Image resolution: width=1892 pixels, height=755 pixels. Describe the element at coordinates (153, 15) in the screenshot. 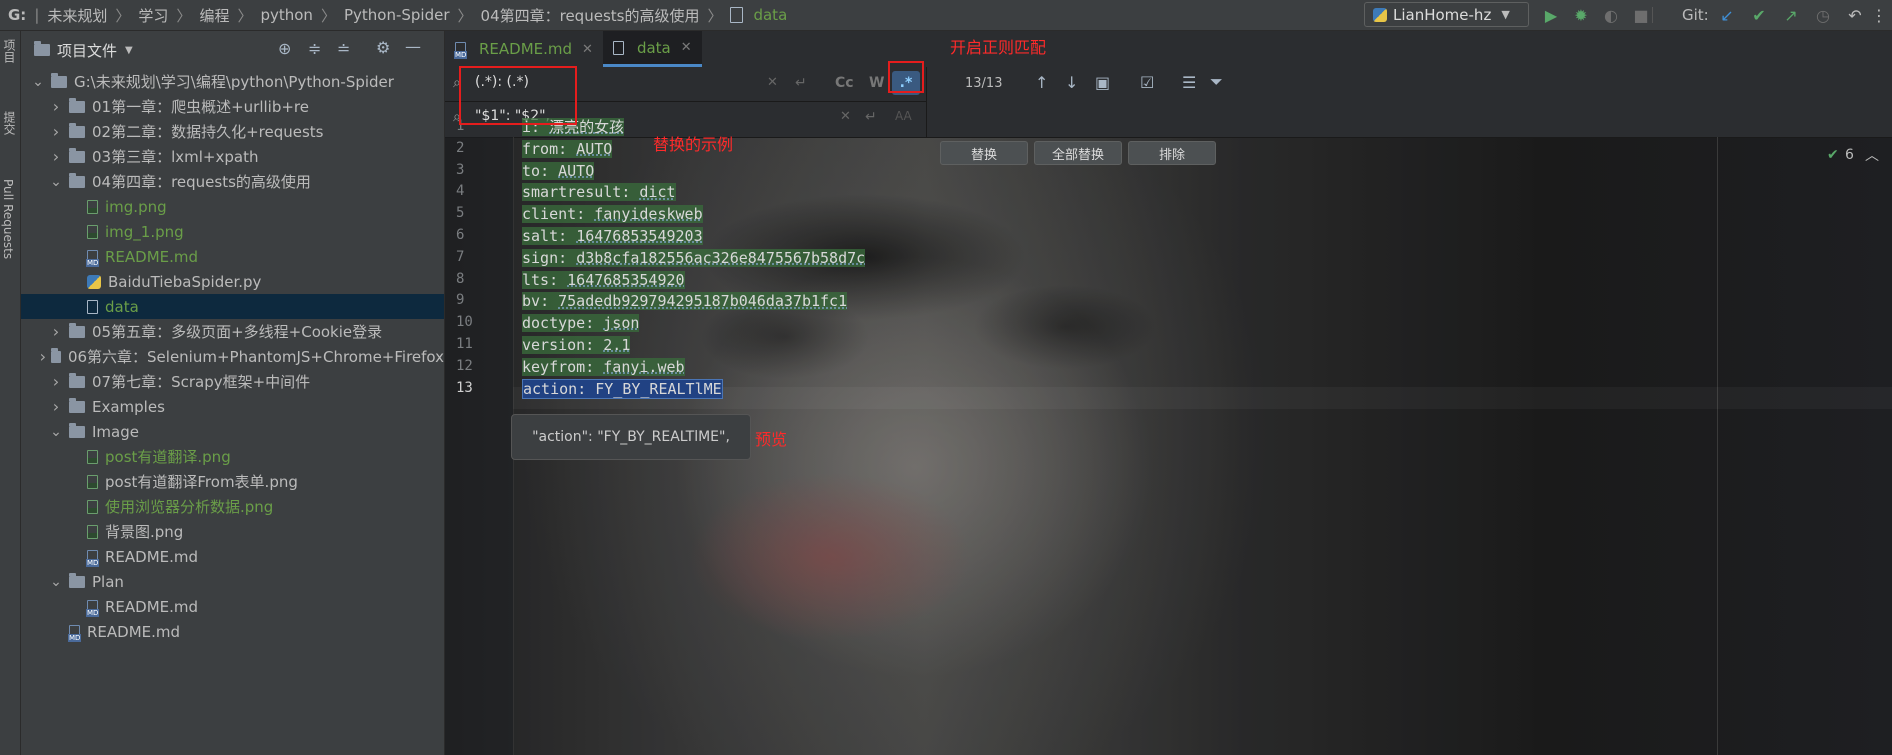

I see `breadcrumb-item: 学习` at that location.